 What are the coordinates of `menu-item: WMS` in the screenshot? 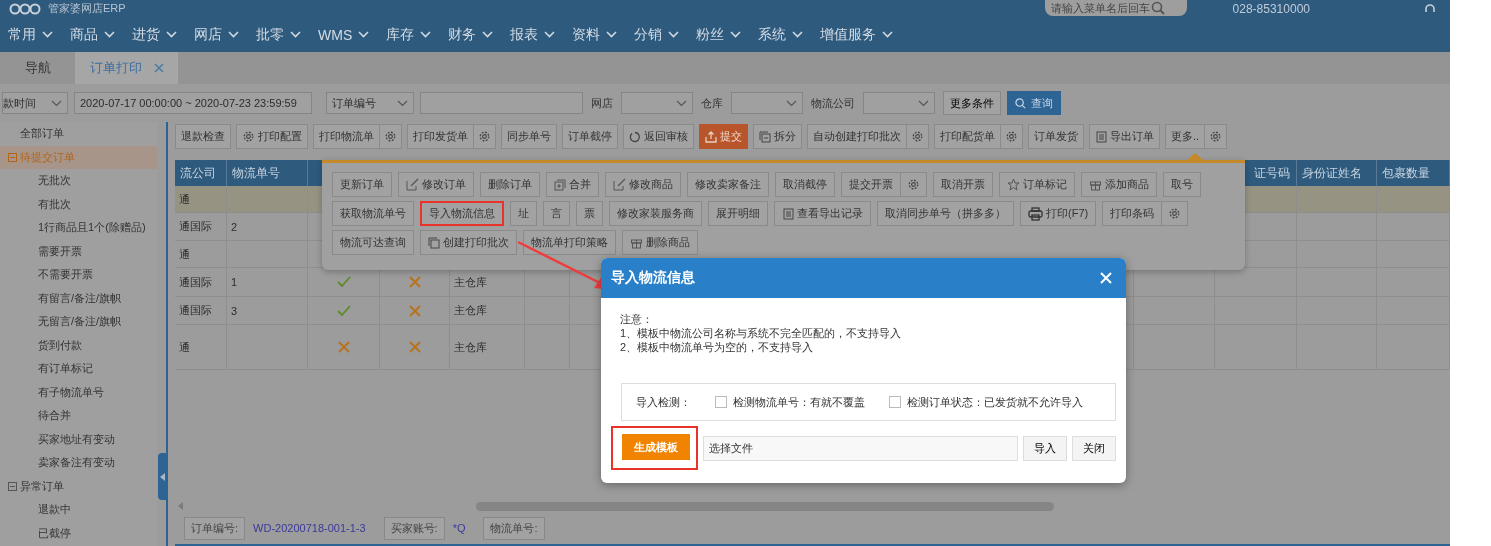 It's located at (344, 34).